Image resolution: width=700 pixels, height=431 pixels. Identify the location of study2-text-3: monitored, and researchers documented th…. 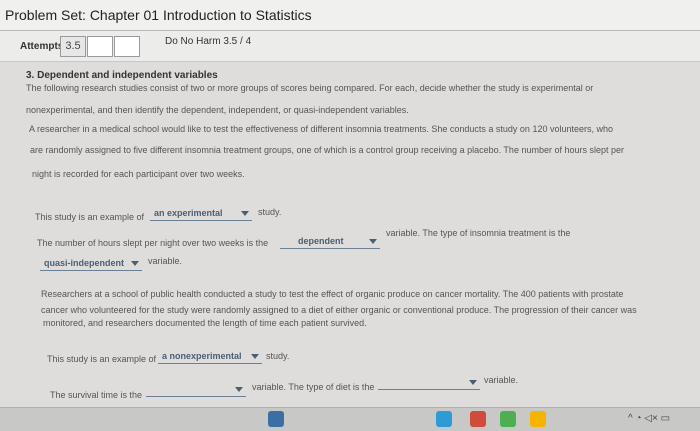
(205, 323).